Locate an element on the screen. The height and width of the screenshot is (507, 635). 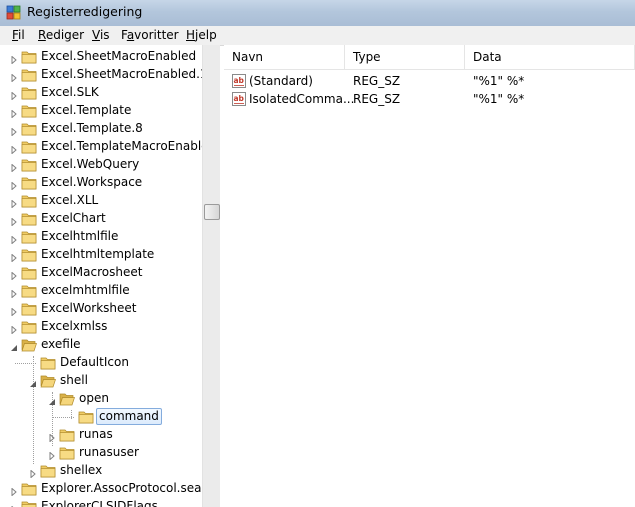
value-type: REG_SZ is located at coordinates (377, 99).